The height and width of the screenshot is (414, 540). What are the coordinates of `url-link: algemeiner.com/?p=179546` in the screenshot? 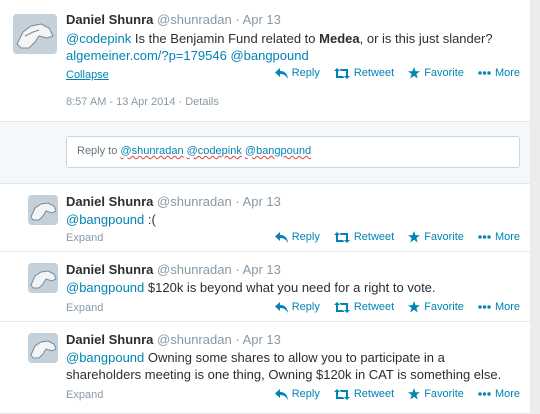 It's located at (146, 55).